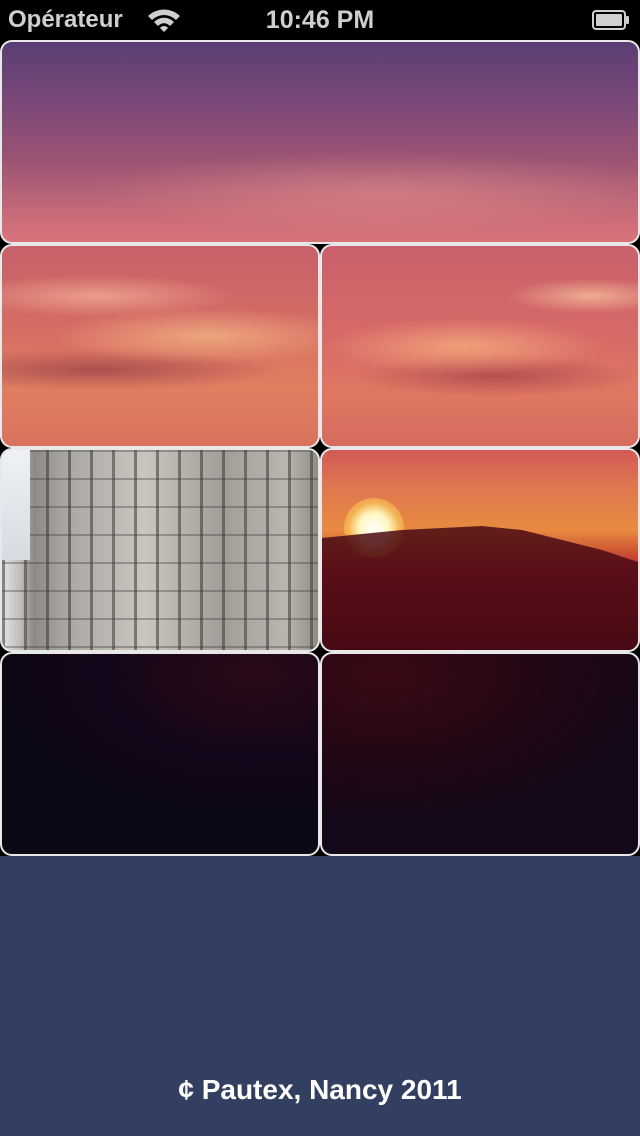 The height and width of the screenshot is (1136, 640). I want to click on tile-dark-left, so click(160, 754).